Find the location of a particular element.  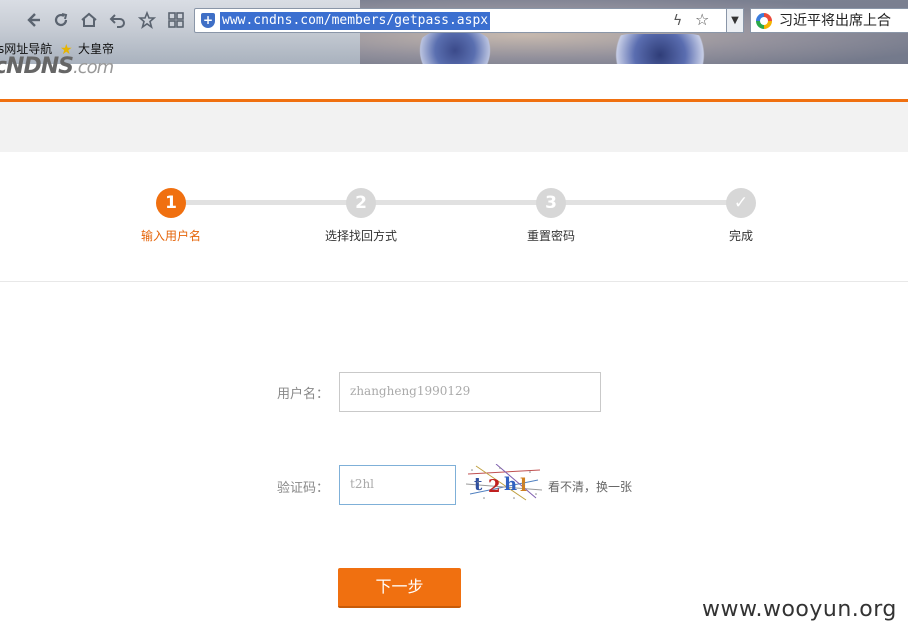

logo-bold: cNDNS is located at coordinates (37, 66).